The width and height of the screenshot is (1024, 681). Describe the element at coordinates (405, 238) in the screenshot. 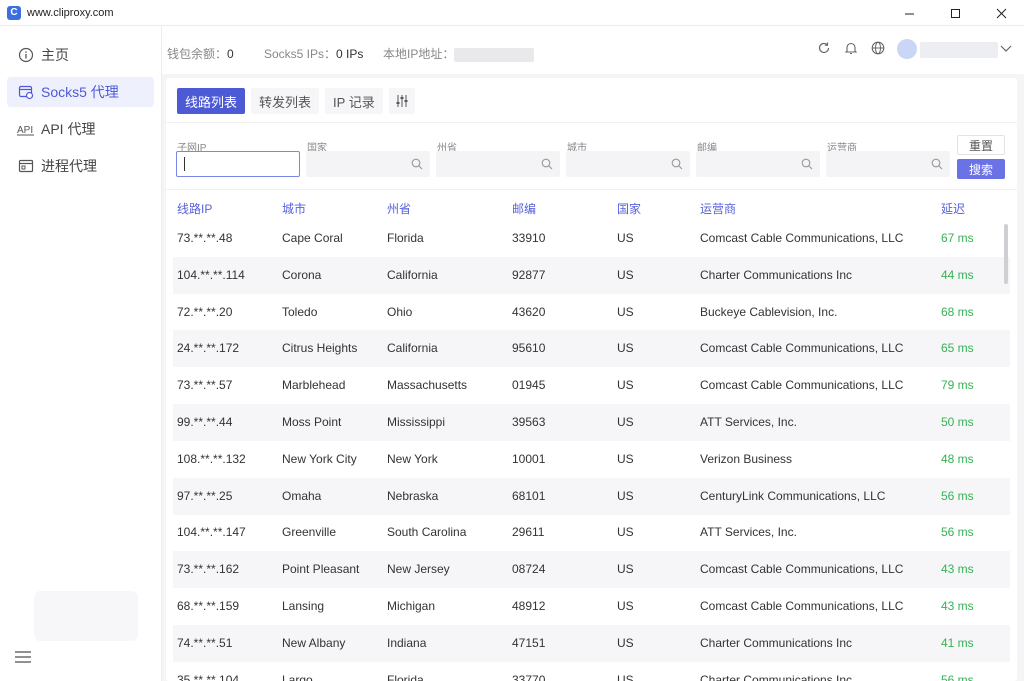

I see `cell-state: Florida` at that location.